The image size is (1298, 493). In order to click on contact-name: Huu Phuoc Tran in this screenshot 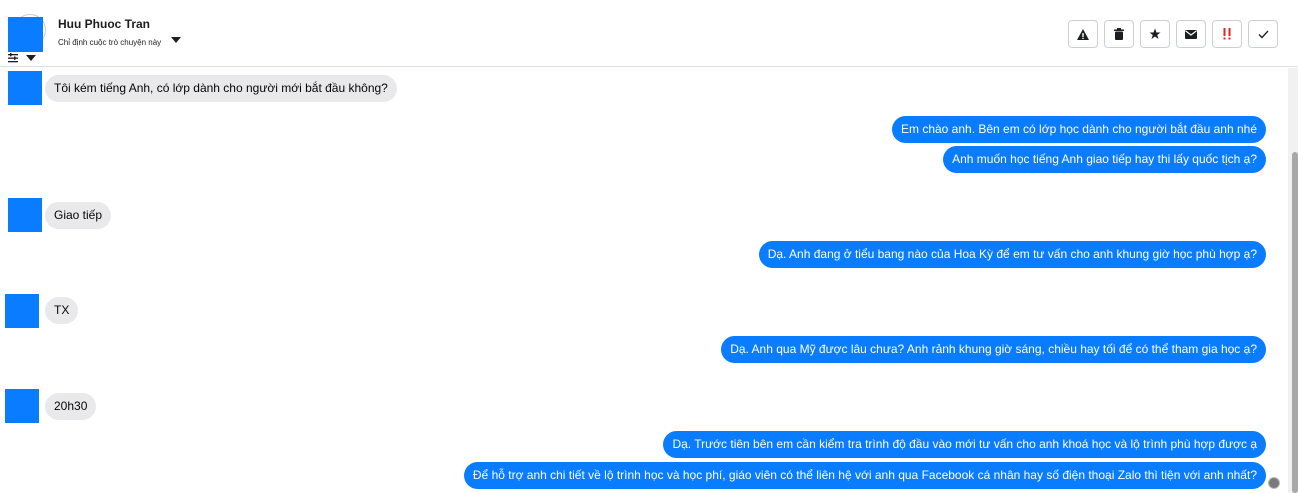, I will do `click(104, 24)`.